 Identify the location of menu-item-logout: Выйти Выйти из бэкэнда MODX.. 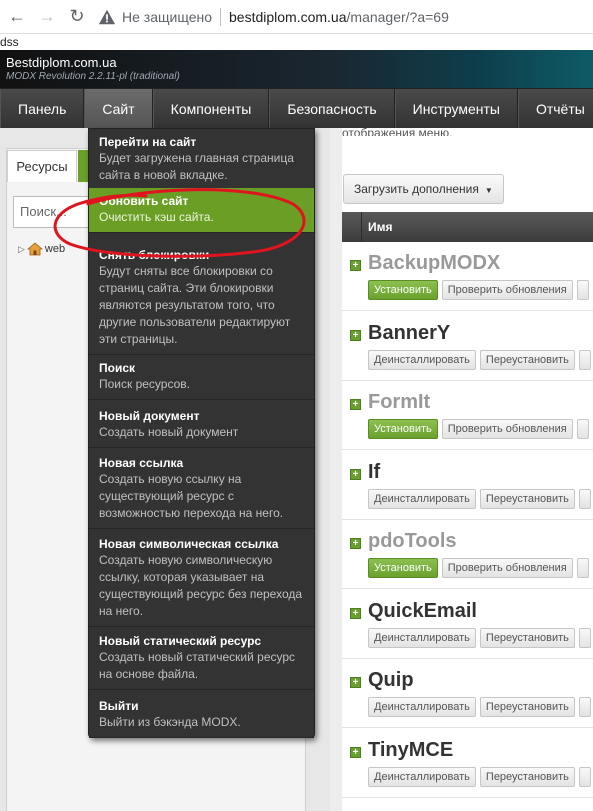
(201, 715).